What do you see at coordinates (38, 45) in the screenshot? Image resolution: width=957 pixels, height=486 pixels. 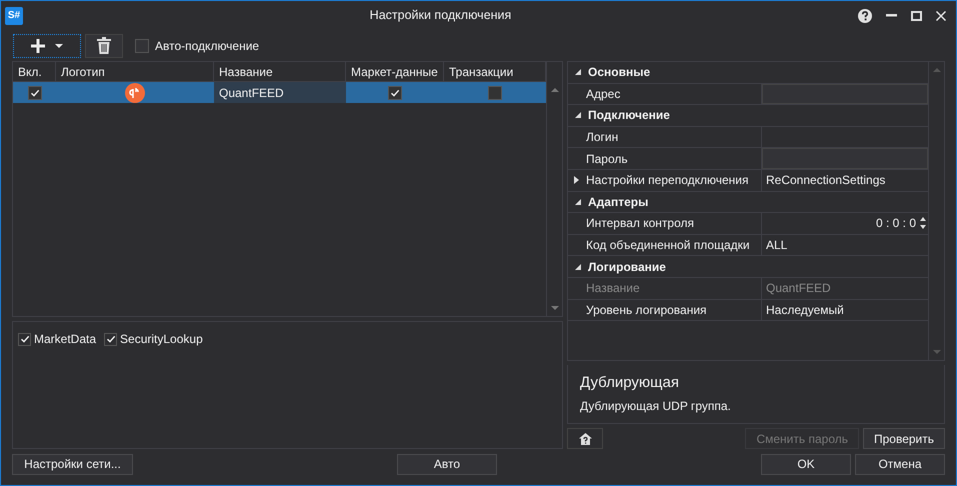 I see `plus-icon` at bounding box center [38, 45].